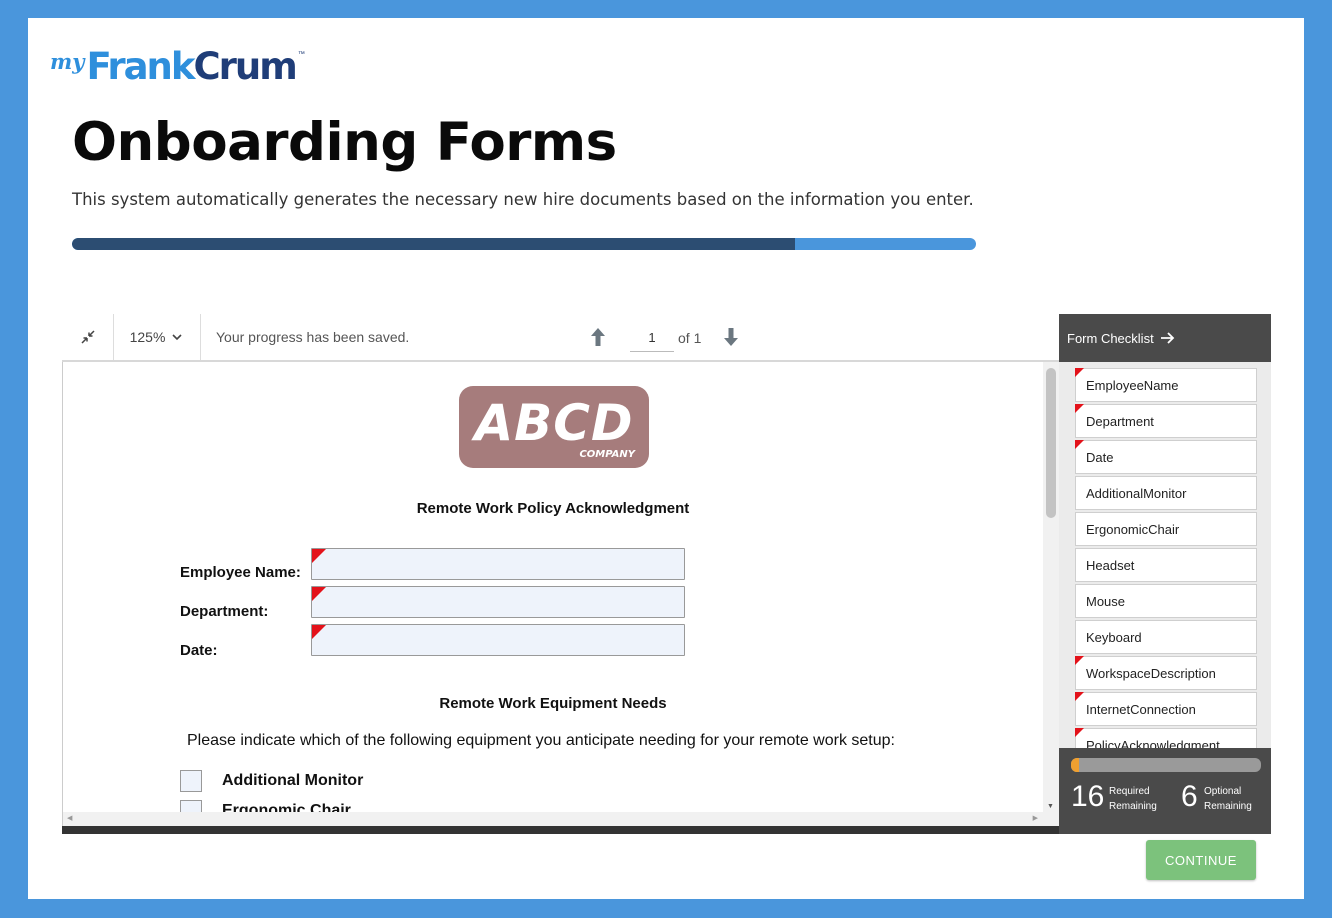 This screenshot has width=1332, height=918. What do you see at coordinates (607, 454) in the screenshot?
I see `company-tag: COMPANY` at bounding box center [607, 454].